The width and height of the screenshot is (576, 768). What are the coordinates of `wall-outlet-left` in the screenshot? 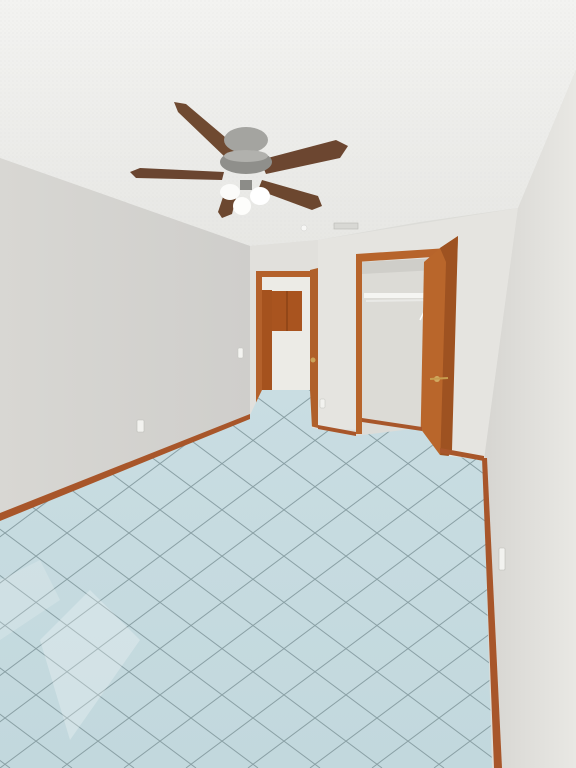 It's located at (140, 426).